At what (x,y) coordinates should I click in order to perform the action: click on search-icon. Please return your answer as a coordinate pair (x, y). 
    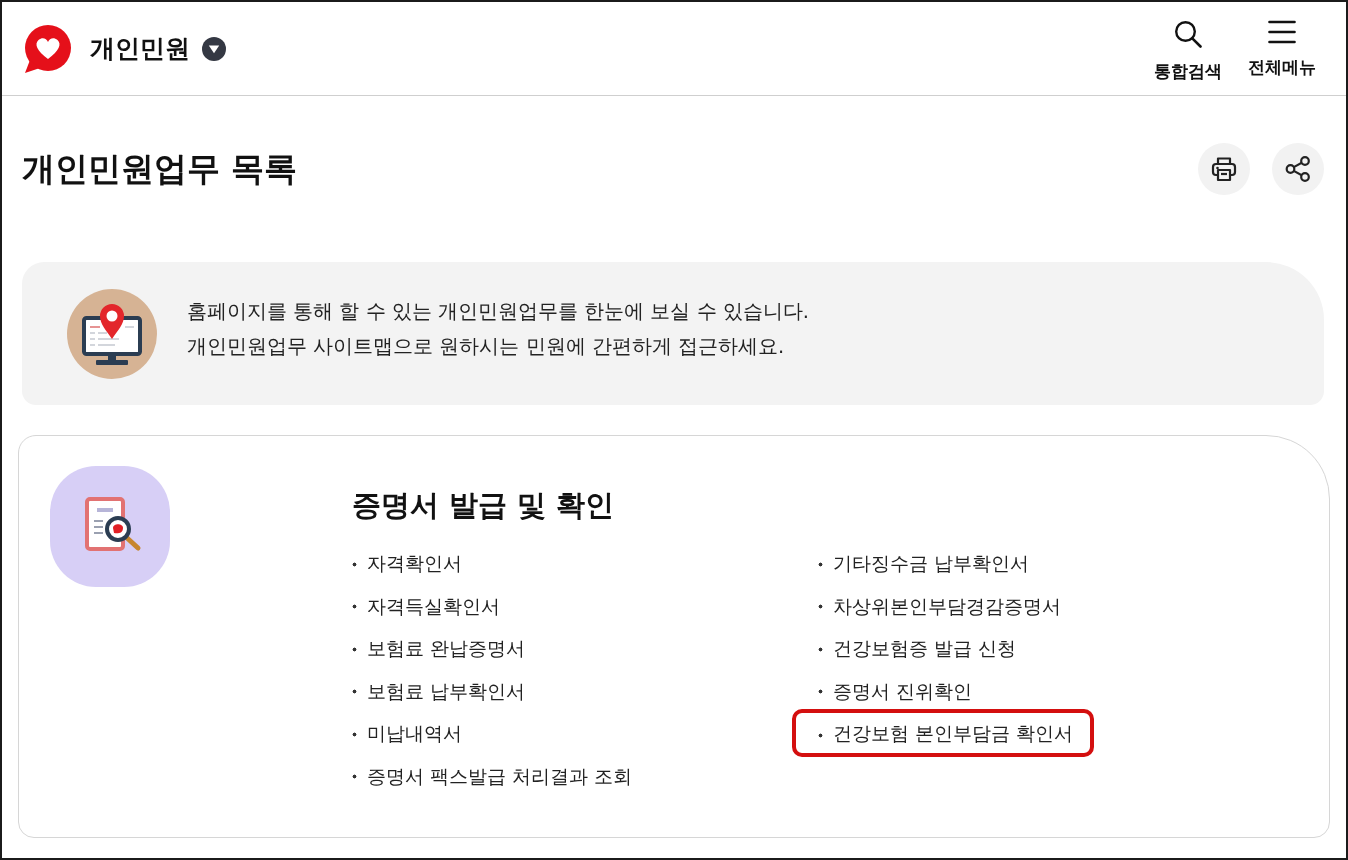
    Looking at the image, I should click on (1188, 33).